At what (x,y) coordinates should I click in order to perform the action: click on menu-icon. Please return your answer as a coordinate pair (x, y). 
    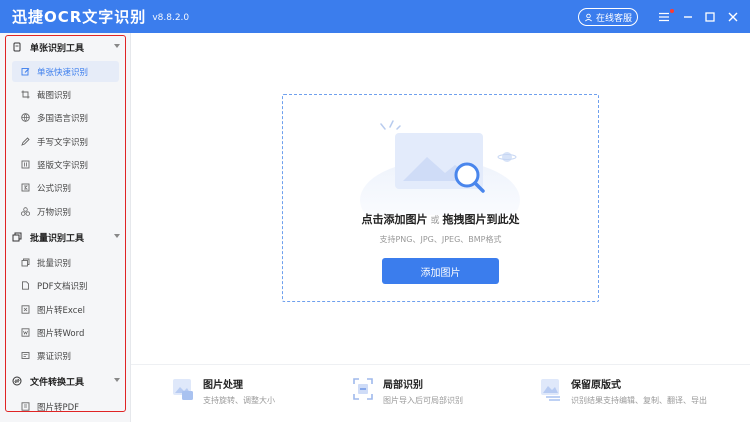
    Looking at the image, I should click on (664, 17).